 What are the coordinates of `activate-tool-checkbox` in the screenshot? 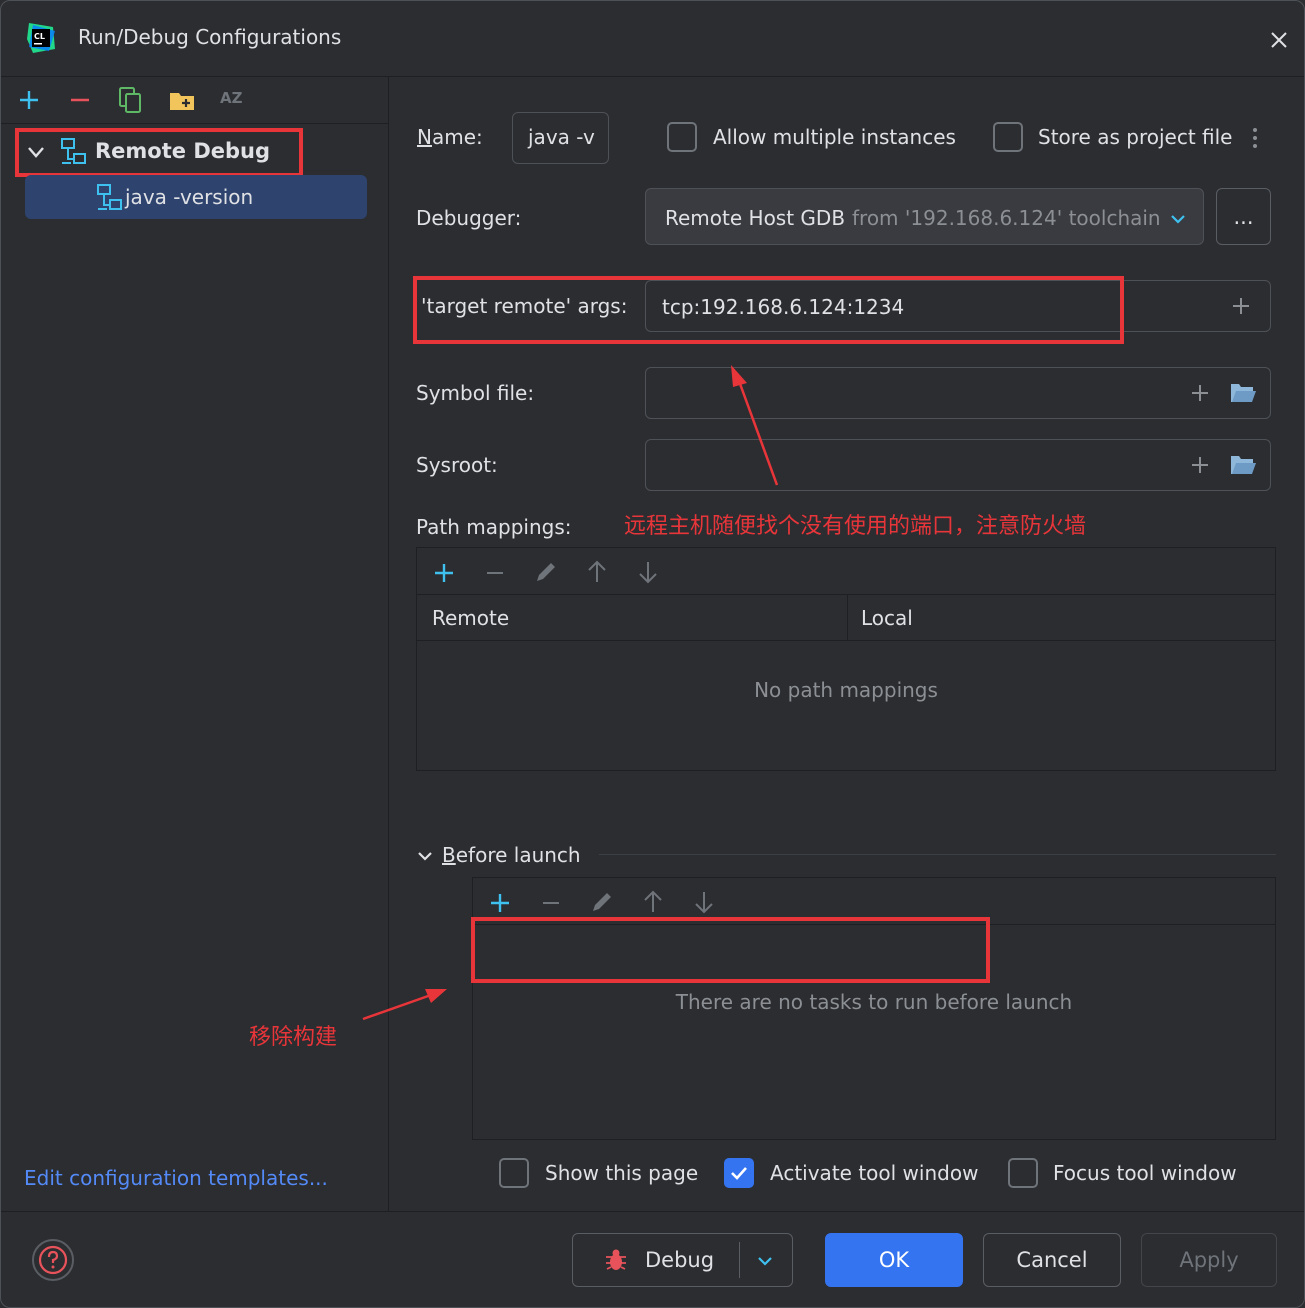 It's located at (739, 1173).